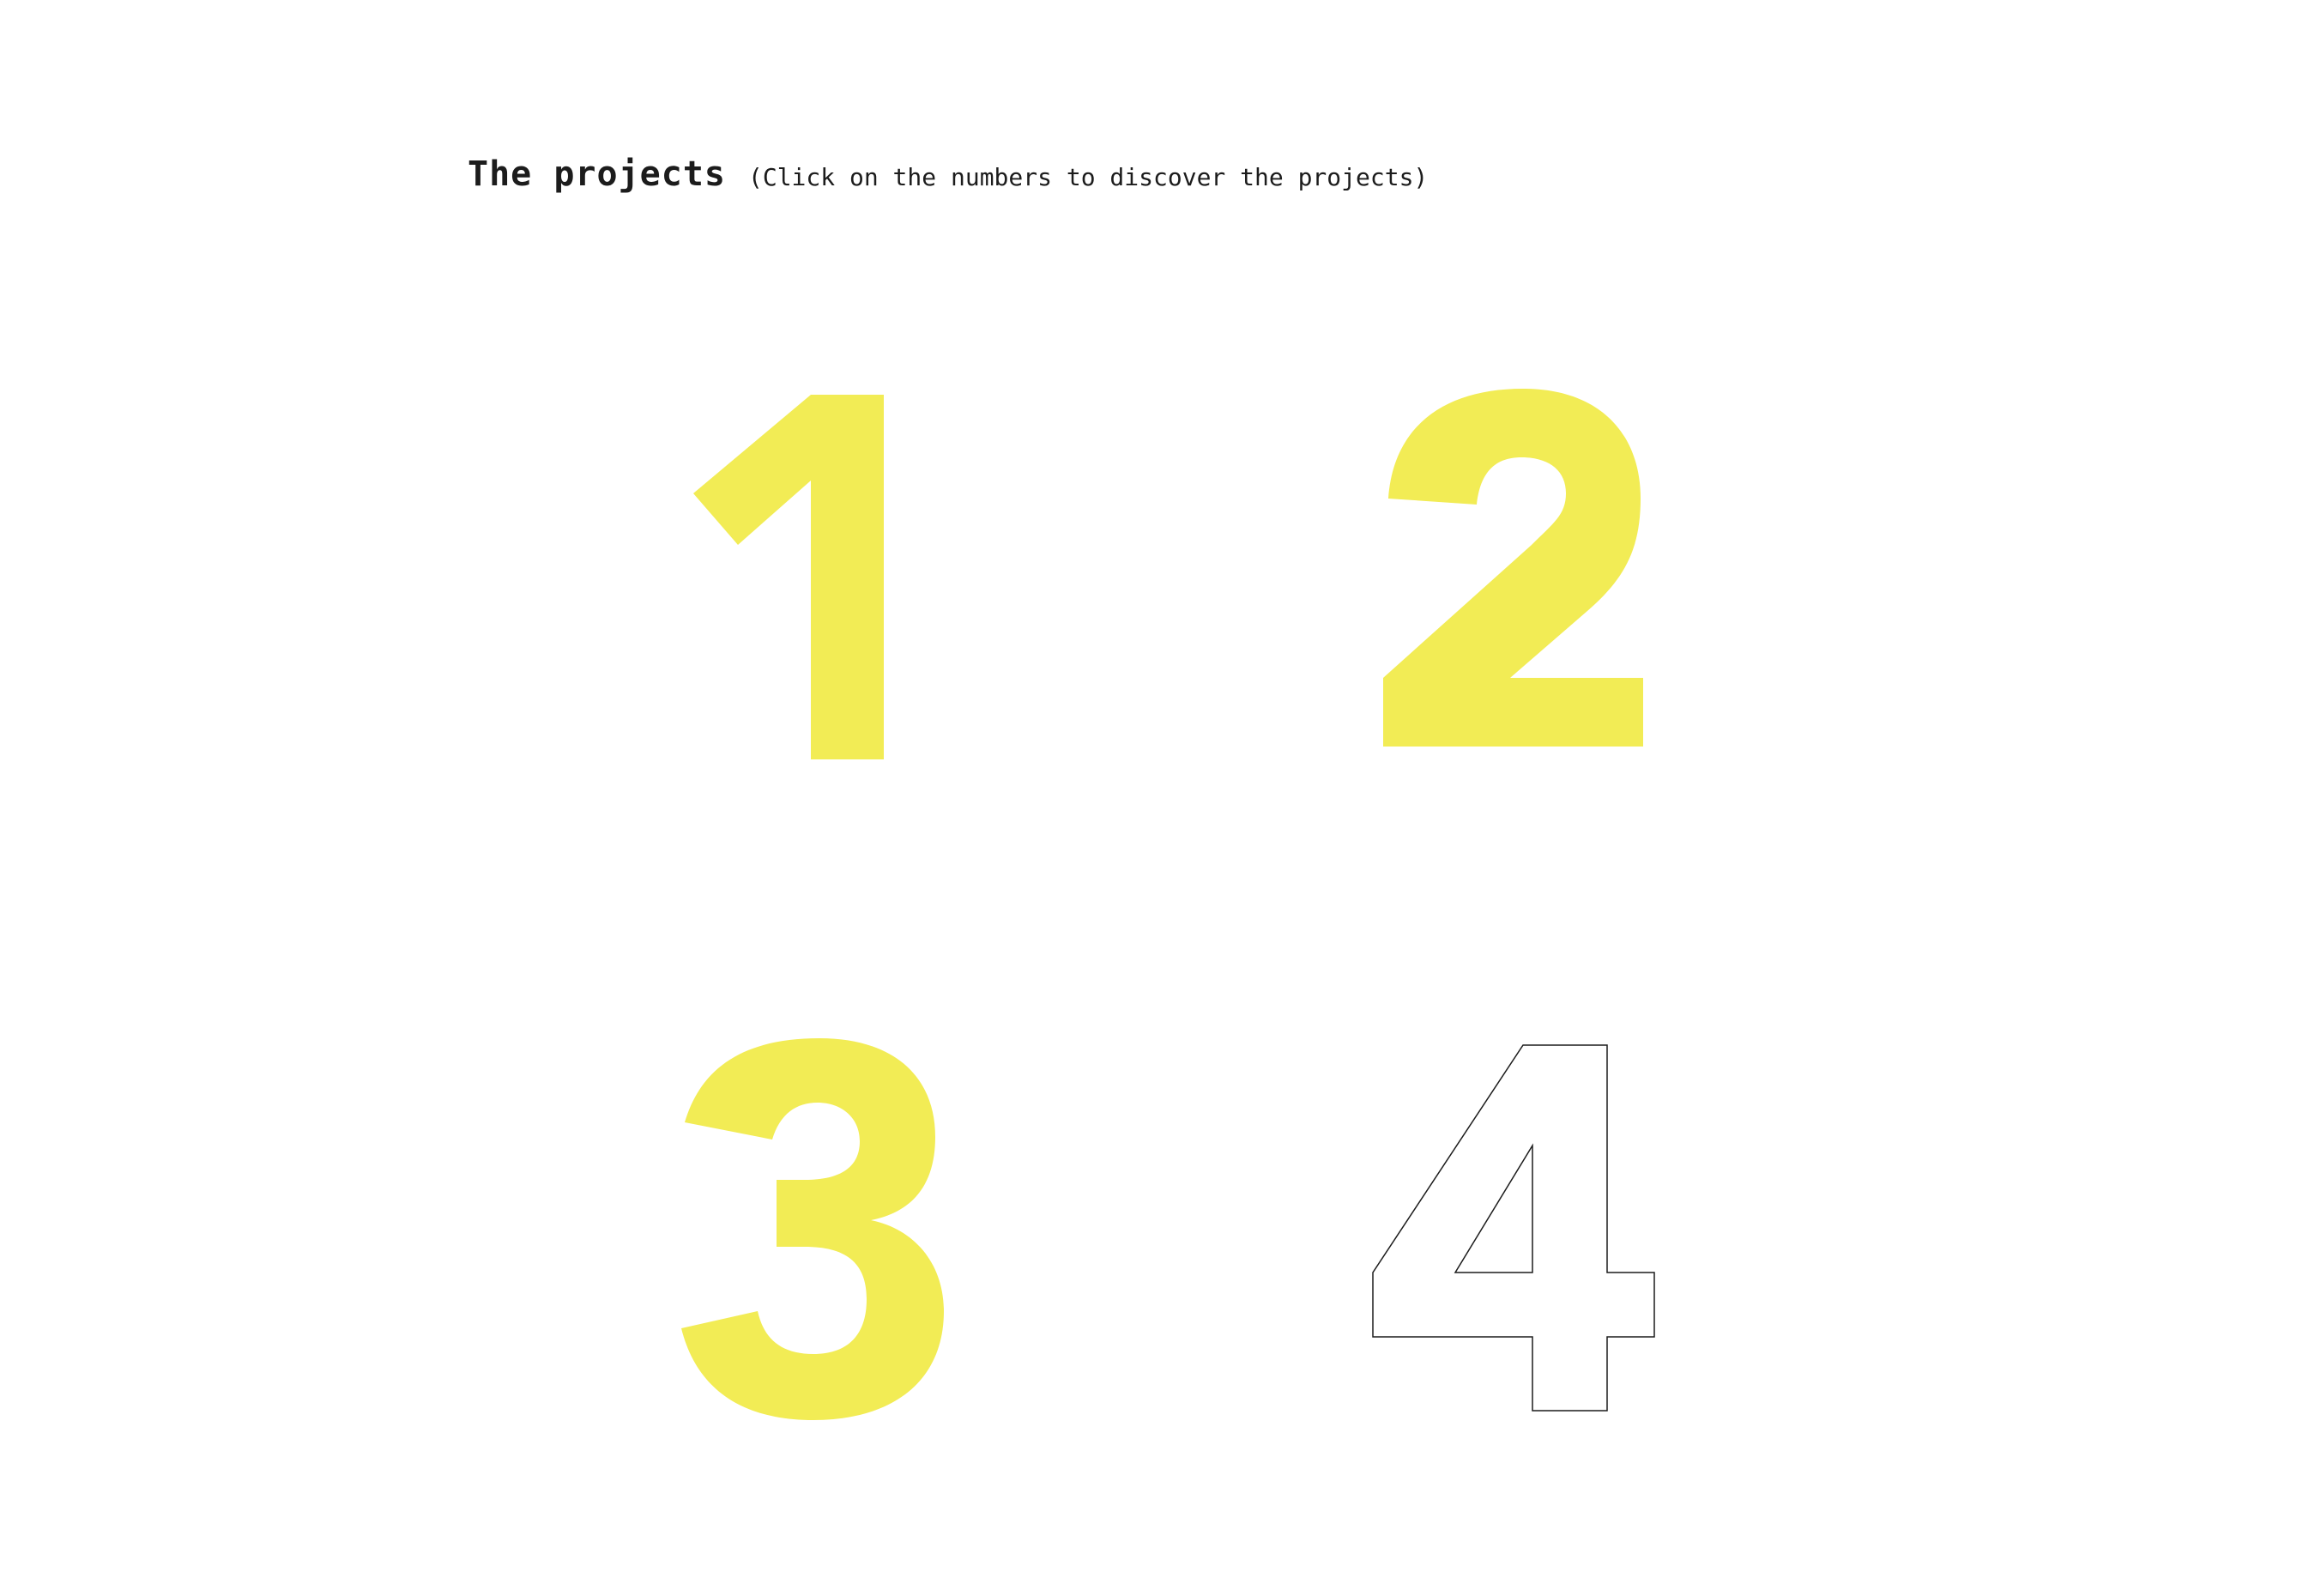  What do you see at coordinates (1513, 568) in the screenshot?
I see `number-2-glyph` at bounding box center [1513, 568].